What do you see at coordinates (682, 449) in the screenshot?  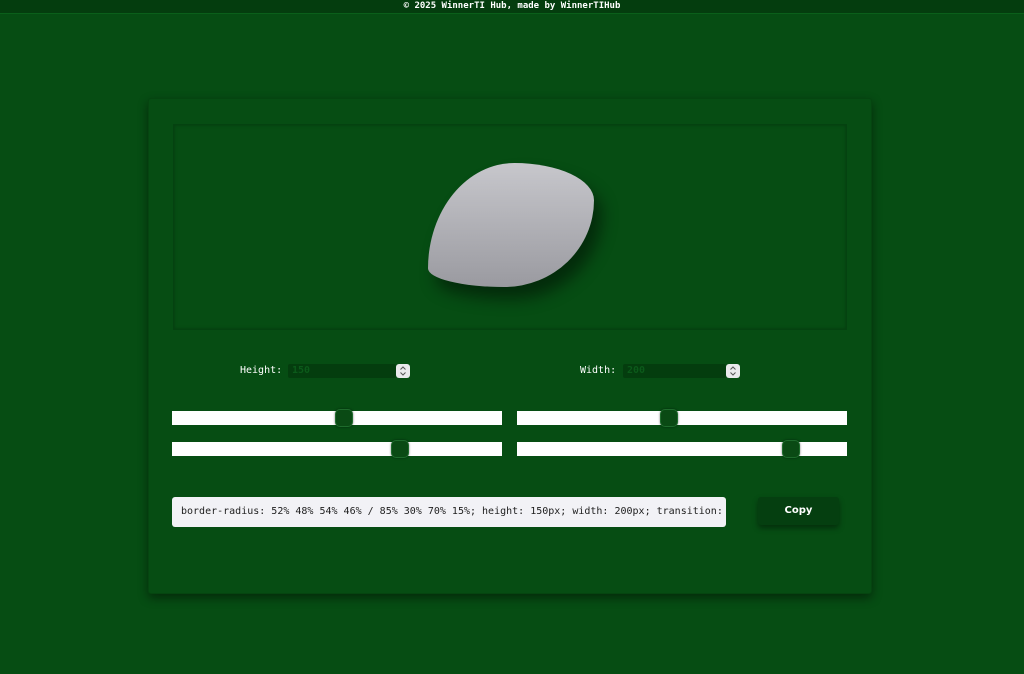 I see `slider-bottom-right` at bounding box center [682, 449].